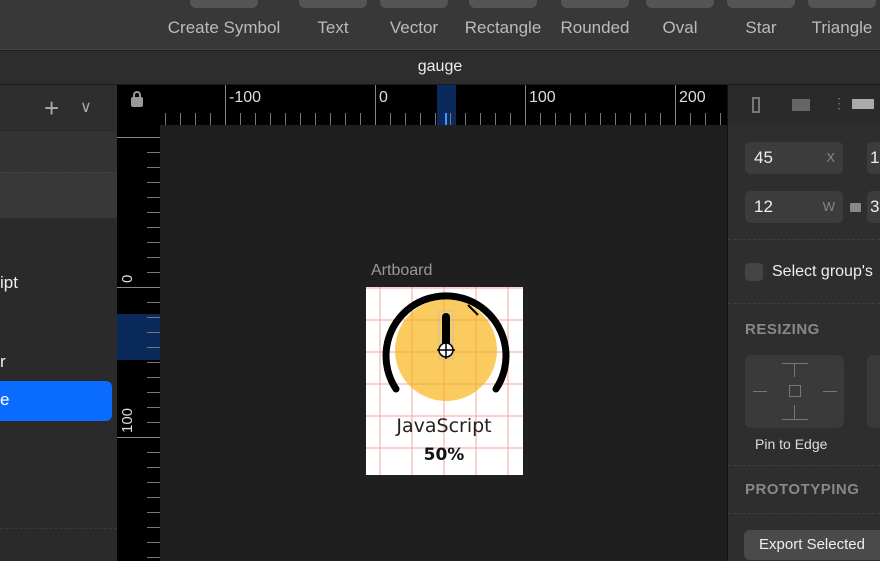 This screenshot has width=880, height=561. I want to click on lock-ratio-icon, so click(855, 207).